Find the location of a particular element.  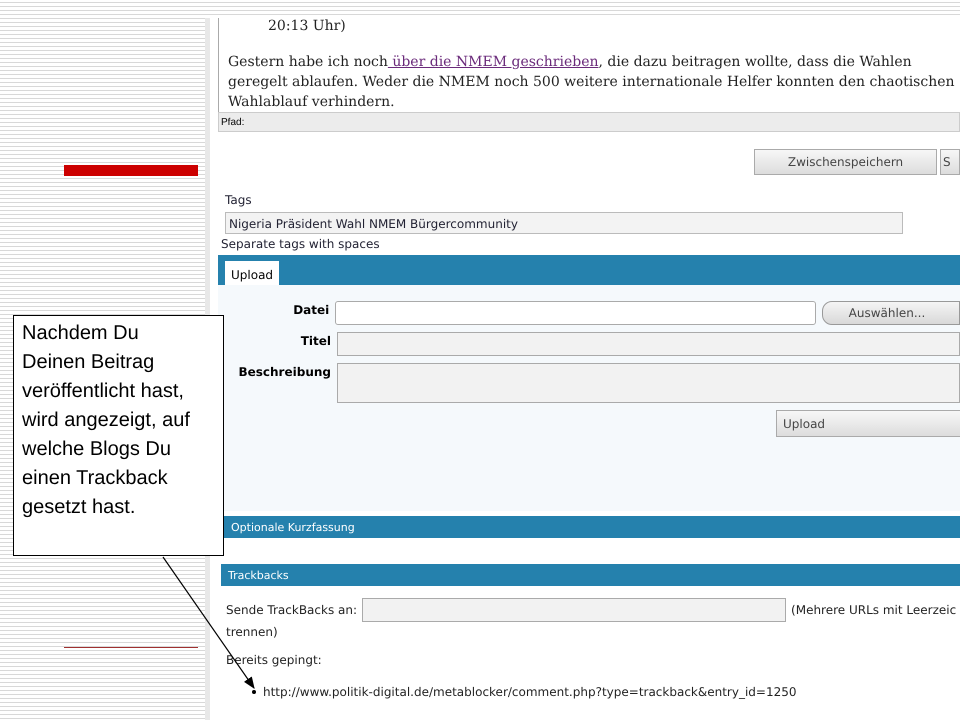

note-text: (Mehrere URLs mit Leerzeic is located at coordinates (873, 610).